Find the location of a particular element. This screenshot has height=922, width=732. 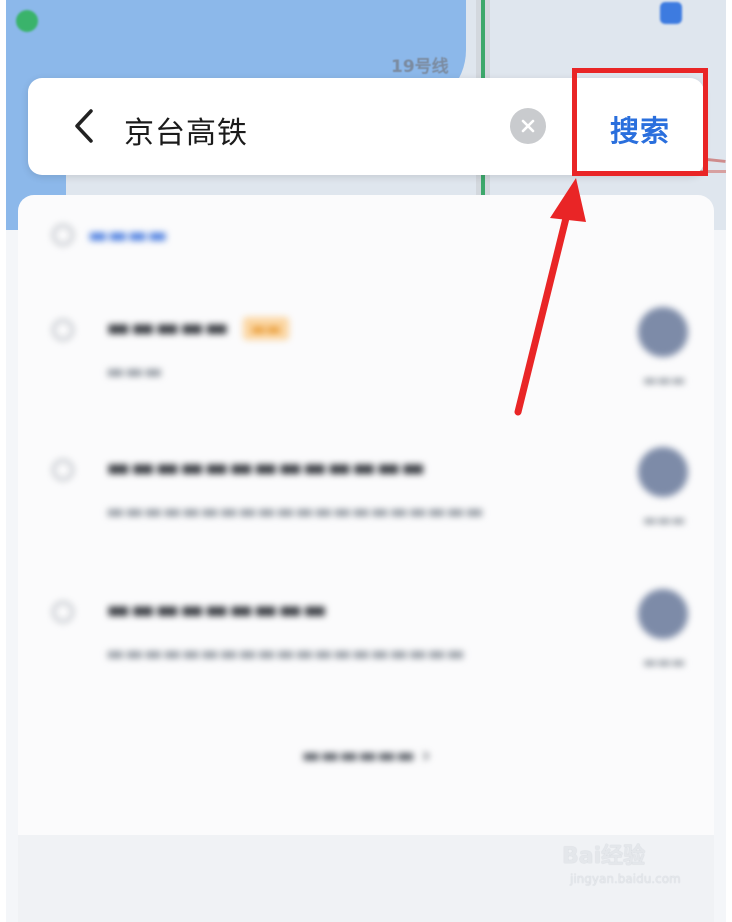

watermark-brand: Bai经验 is located at coordinates (604, 856).